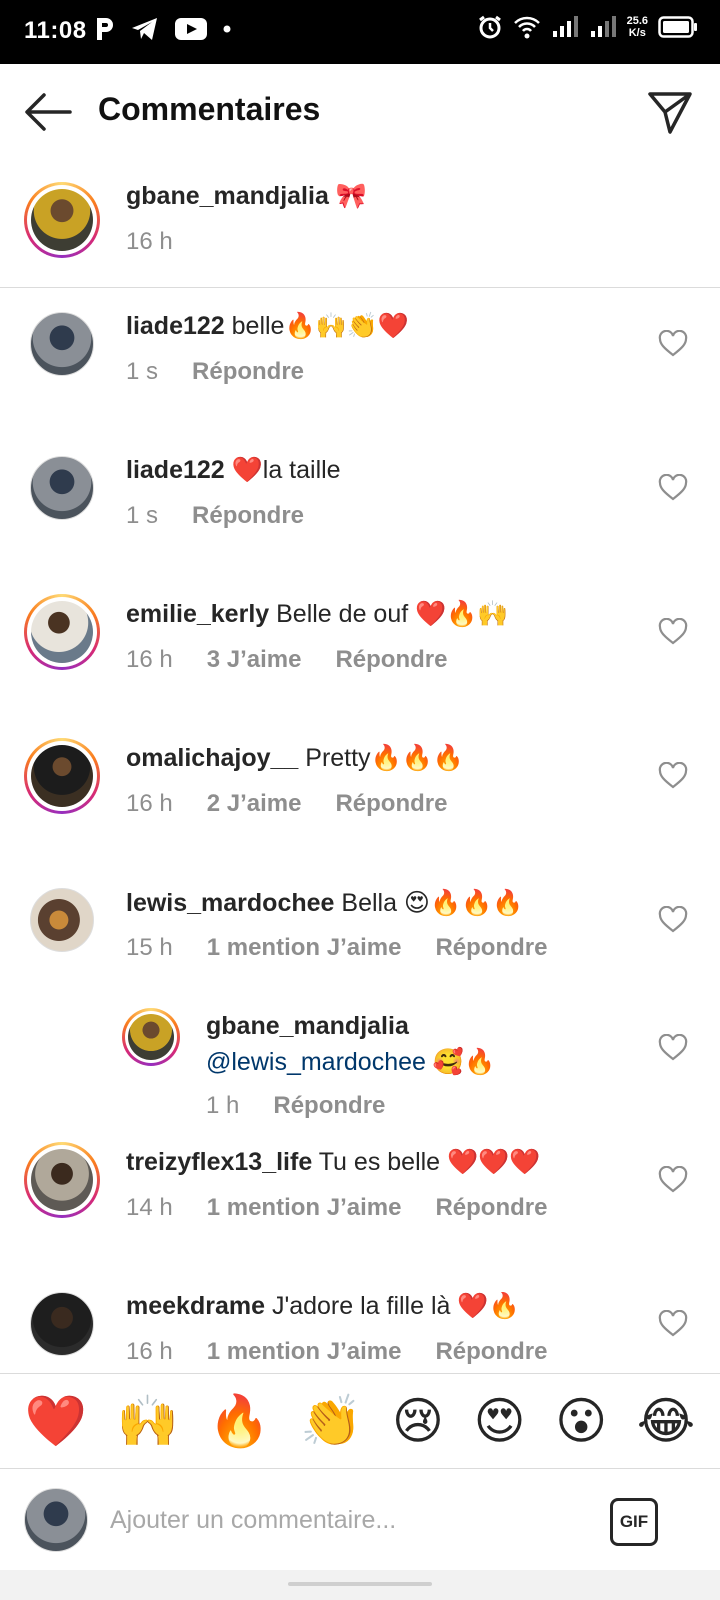  Describe the element at coordinates (223, 1105) in the screenshot. I see `reply-time: 1 h` at that location.